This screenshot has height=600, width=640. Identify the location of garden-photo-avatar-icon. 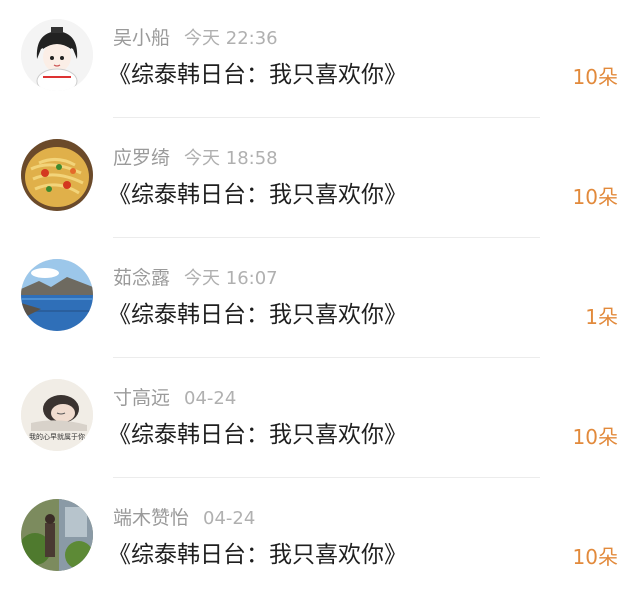
(57, 535).